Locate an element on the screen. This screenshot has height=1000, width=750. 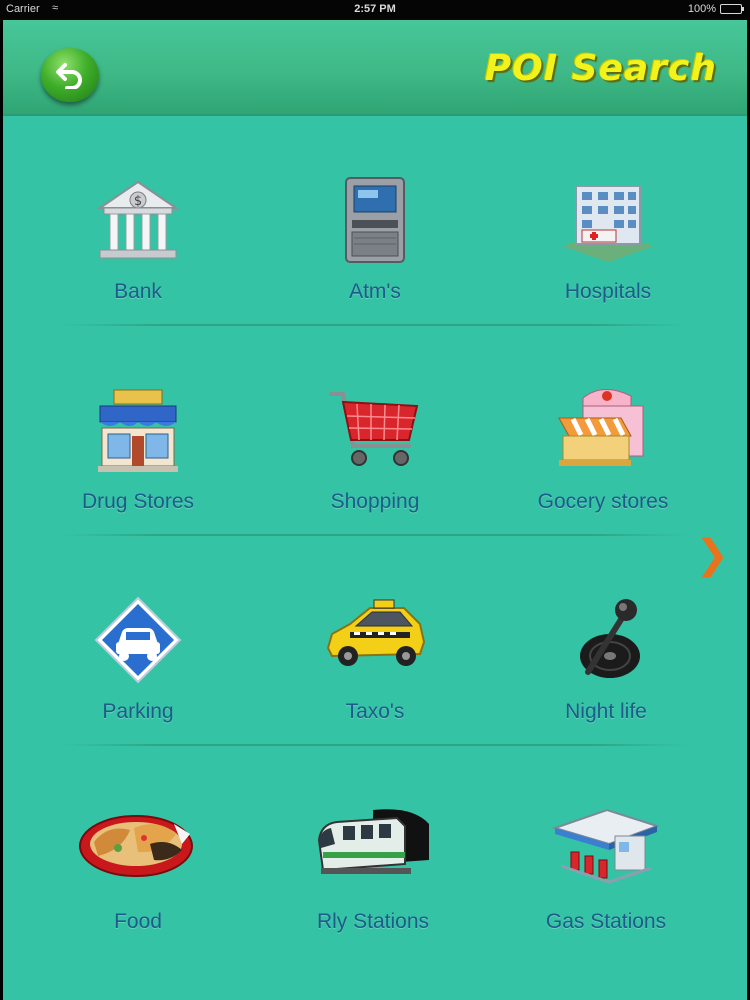
category-label: Taxo's is located at coordinates (375, 711).